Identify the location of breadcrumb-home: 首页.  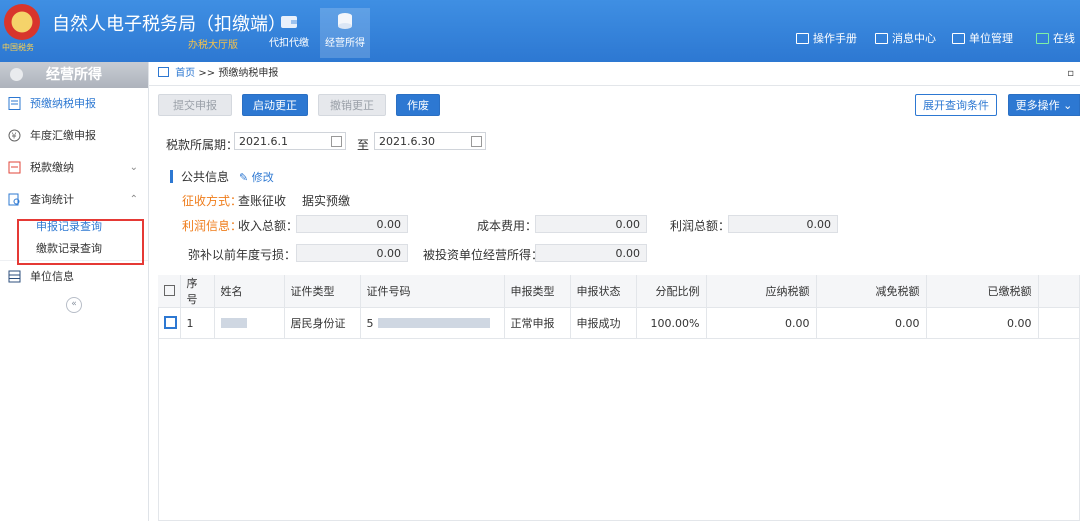
(185, 73).